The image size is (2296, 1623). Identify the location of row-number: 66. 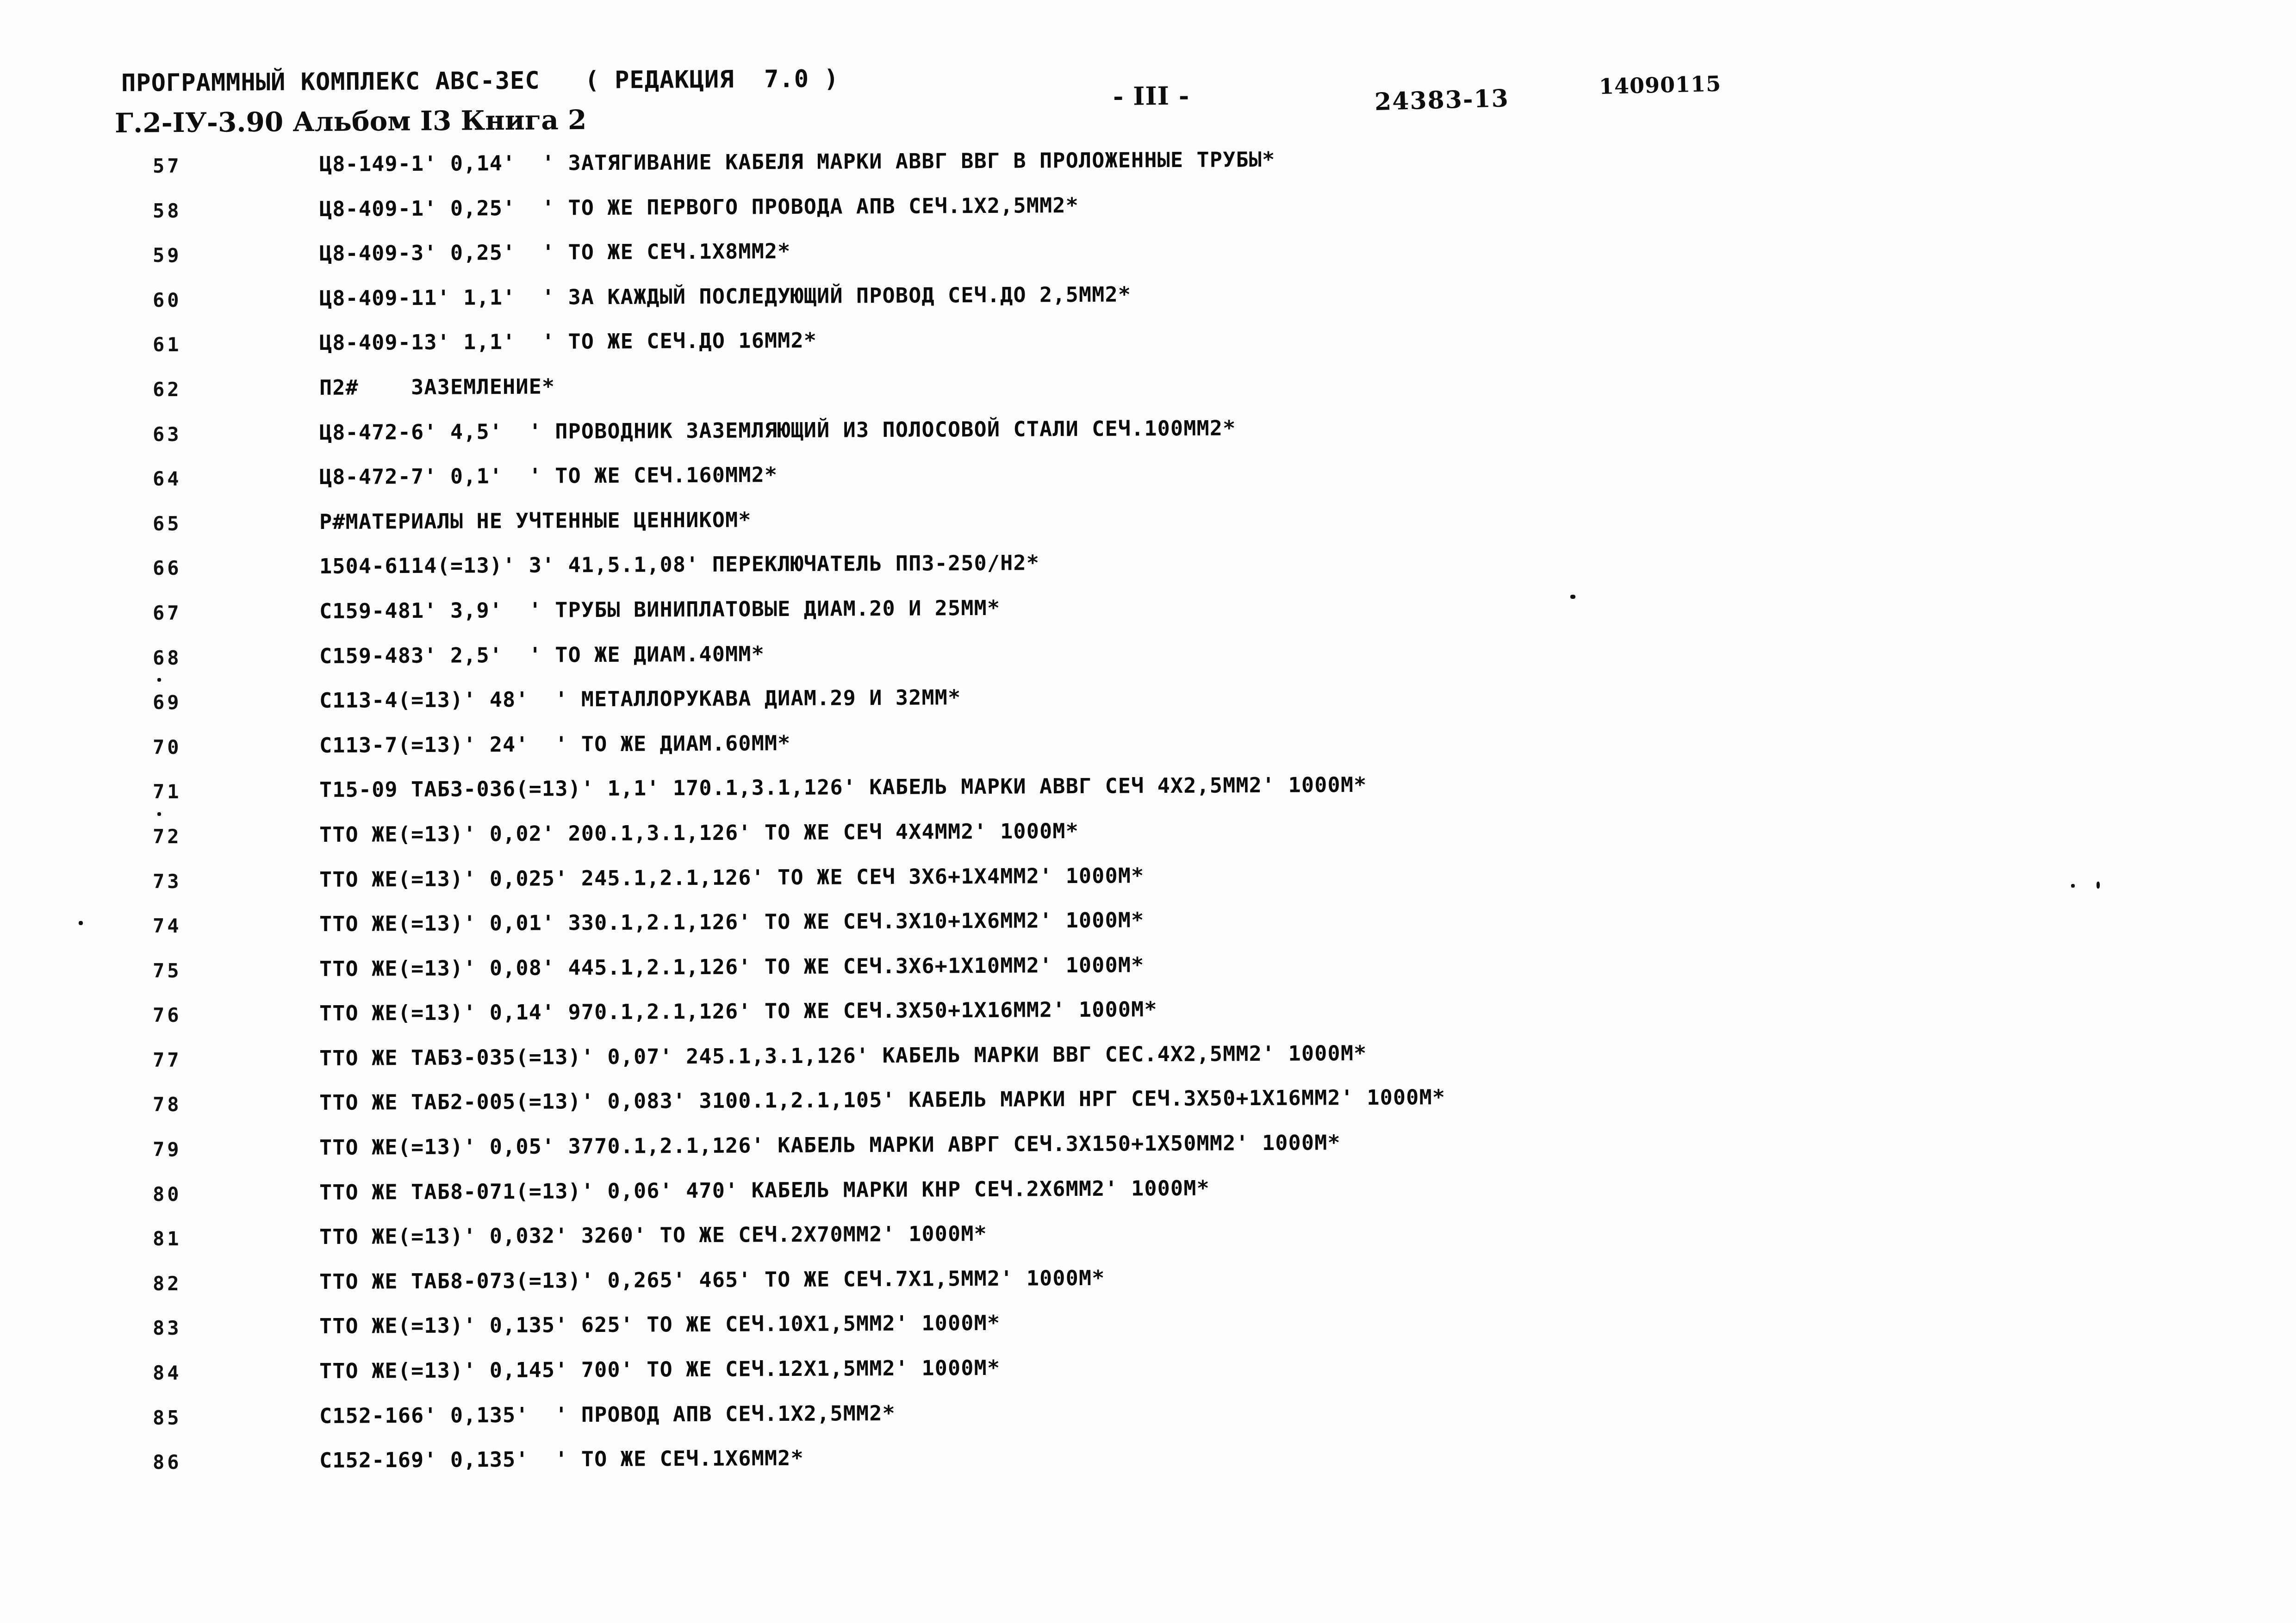
(167, 568).